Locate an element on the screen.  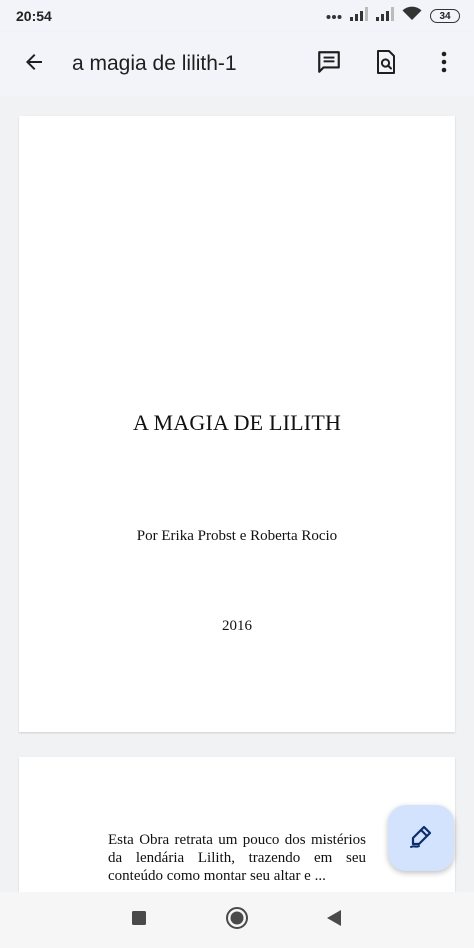
system-nav-bar is located at coordinates (237, 920).